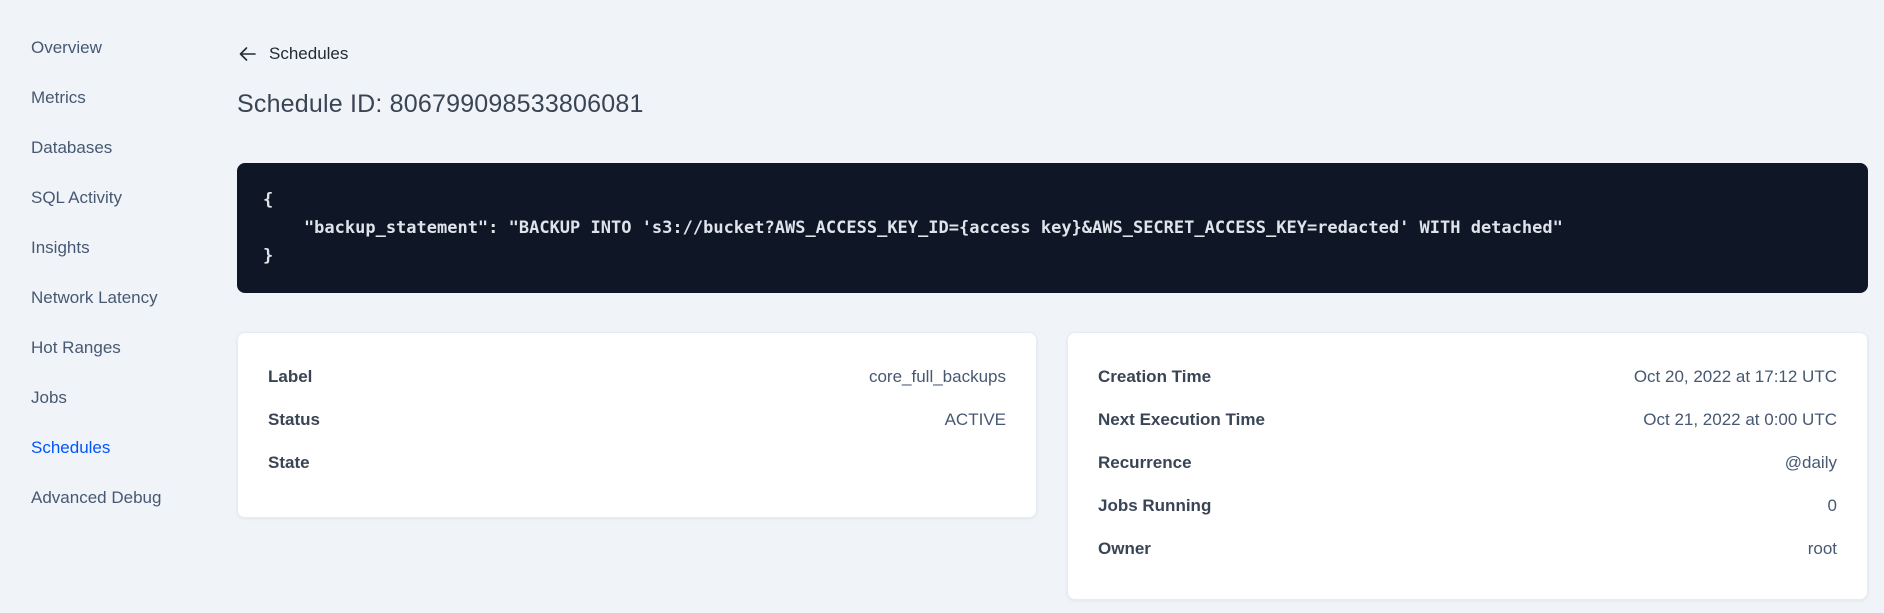 The image size is (1884, 613). I want to click on summary-row-owner: Owner root, so click(1467, 548).